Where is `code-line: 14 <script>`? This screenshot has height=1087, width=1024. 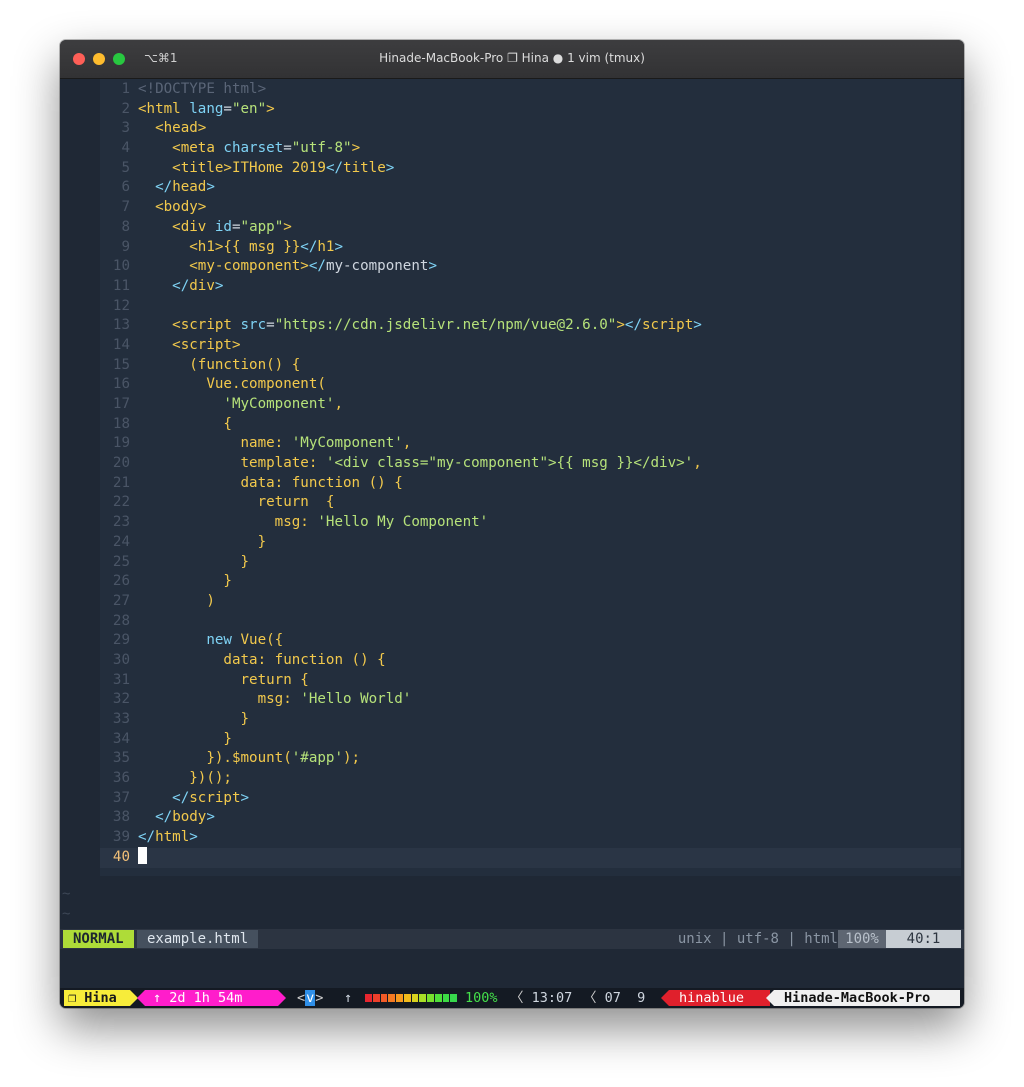 code-line: 14 <script> is located at coordinates (530, 346).